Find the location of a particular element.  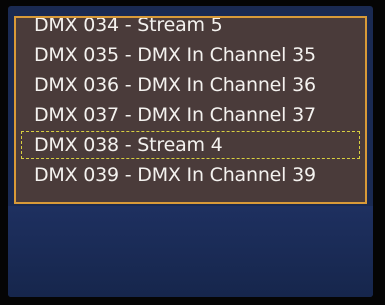

list-item-dmx-038-selected: DMX 038 - Stream 4 is located at coordinates (190, 145).